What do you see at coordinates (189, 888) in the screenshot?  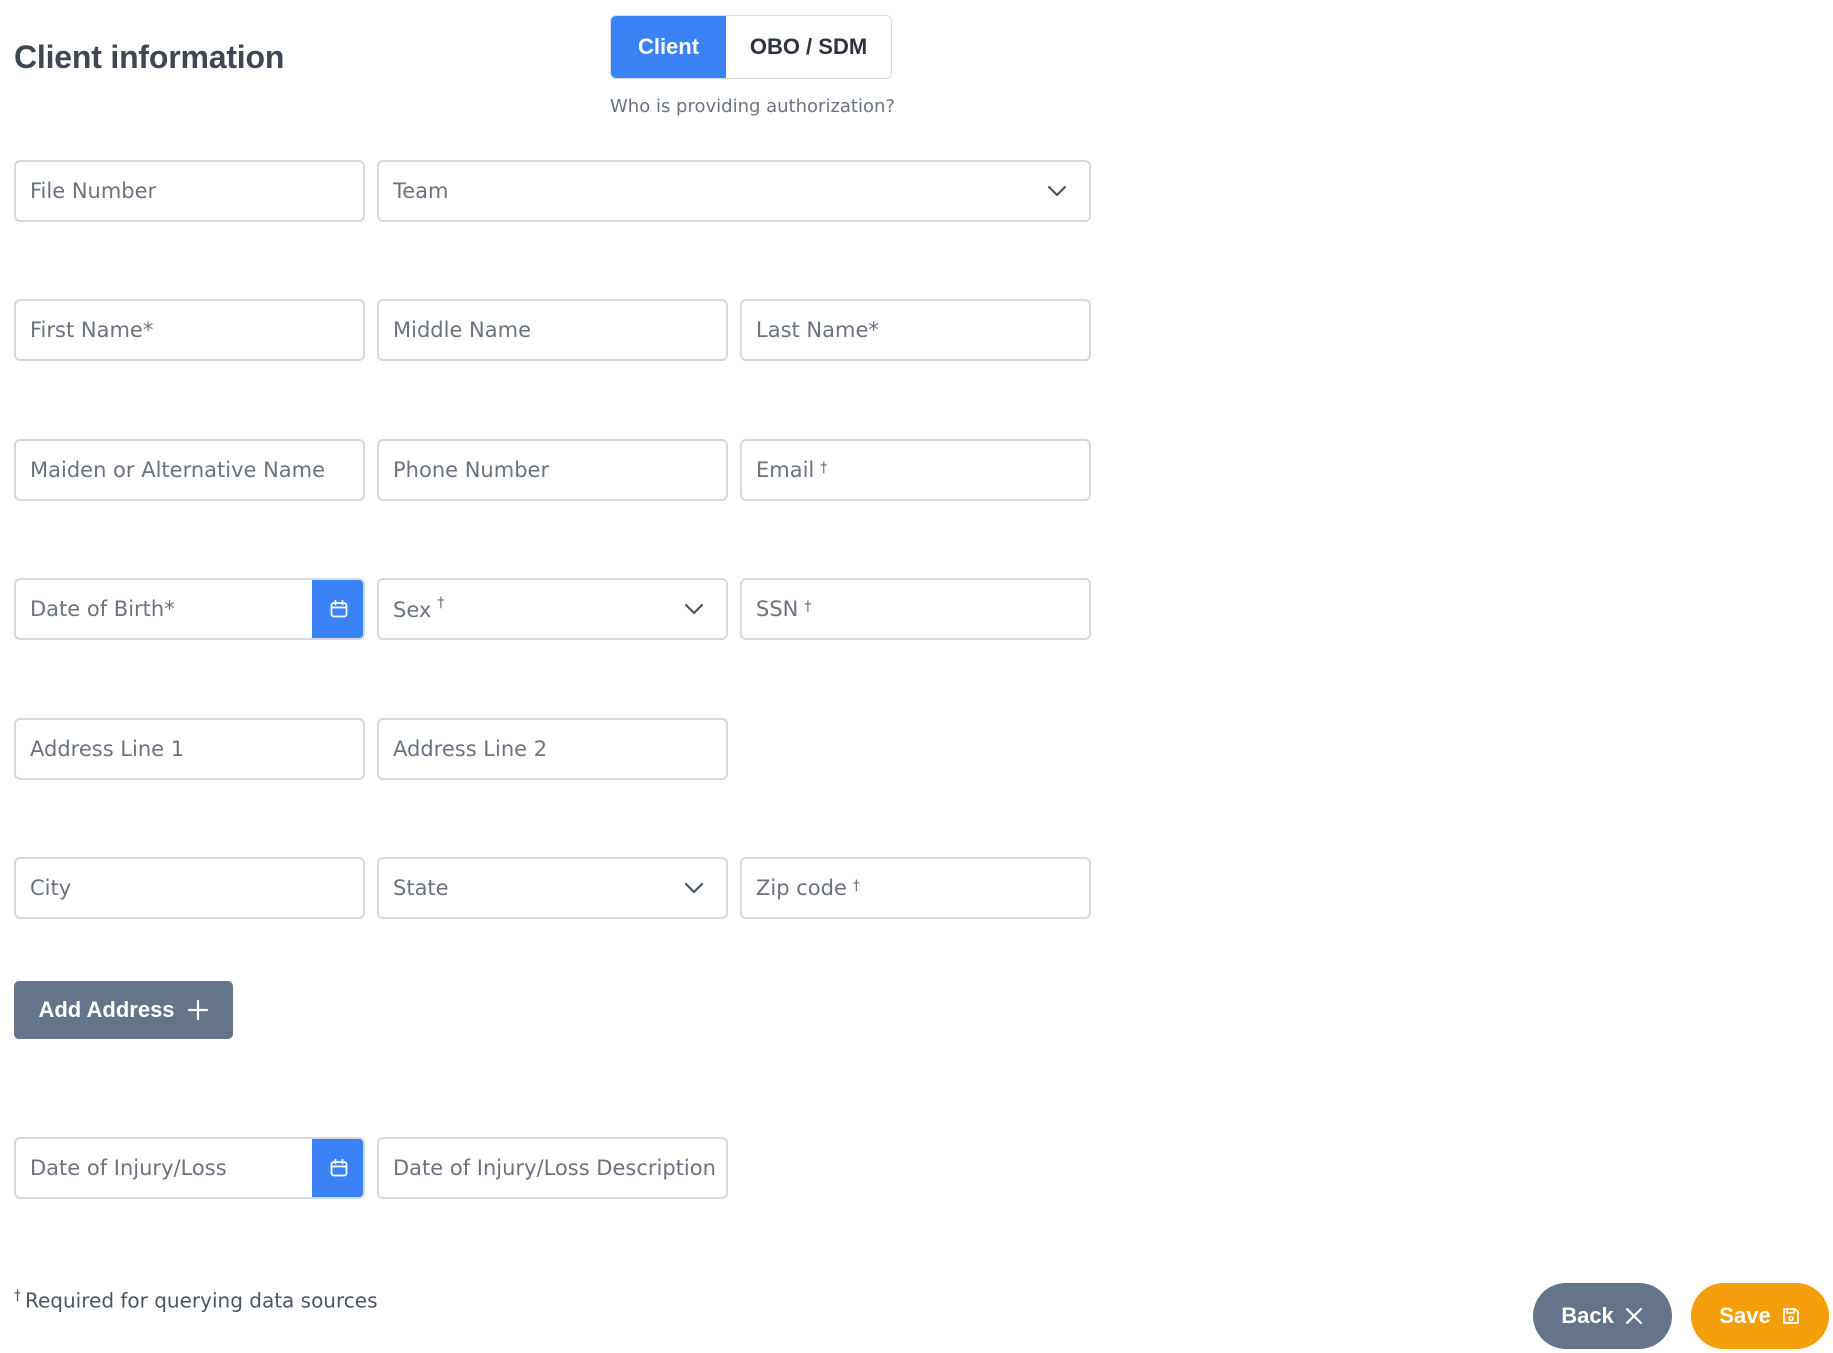 I see `city-field: City` at bounding box center [189, 888].